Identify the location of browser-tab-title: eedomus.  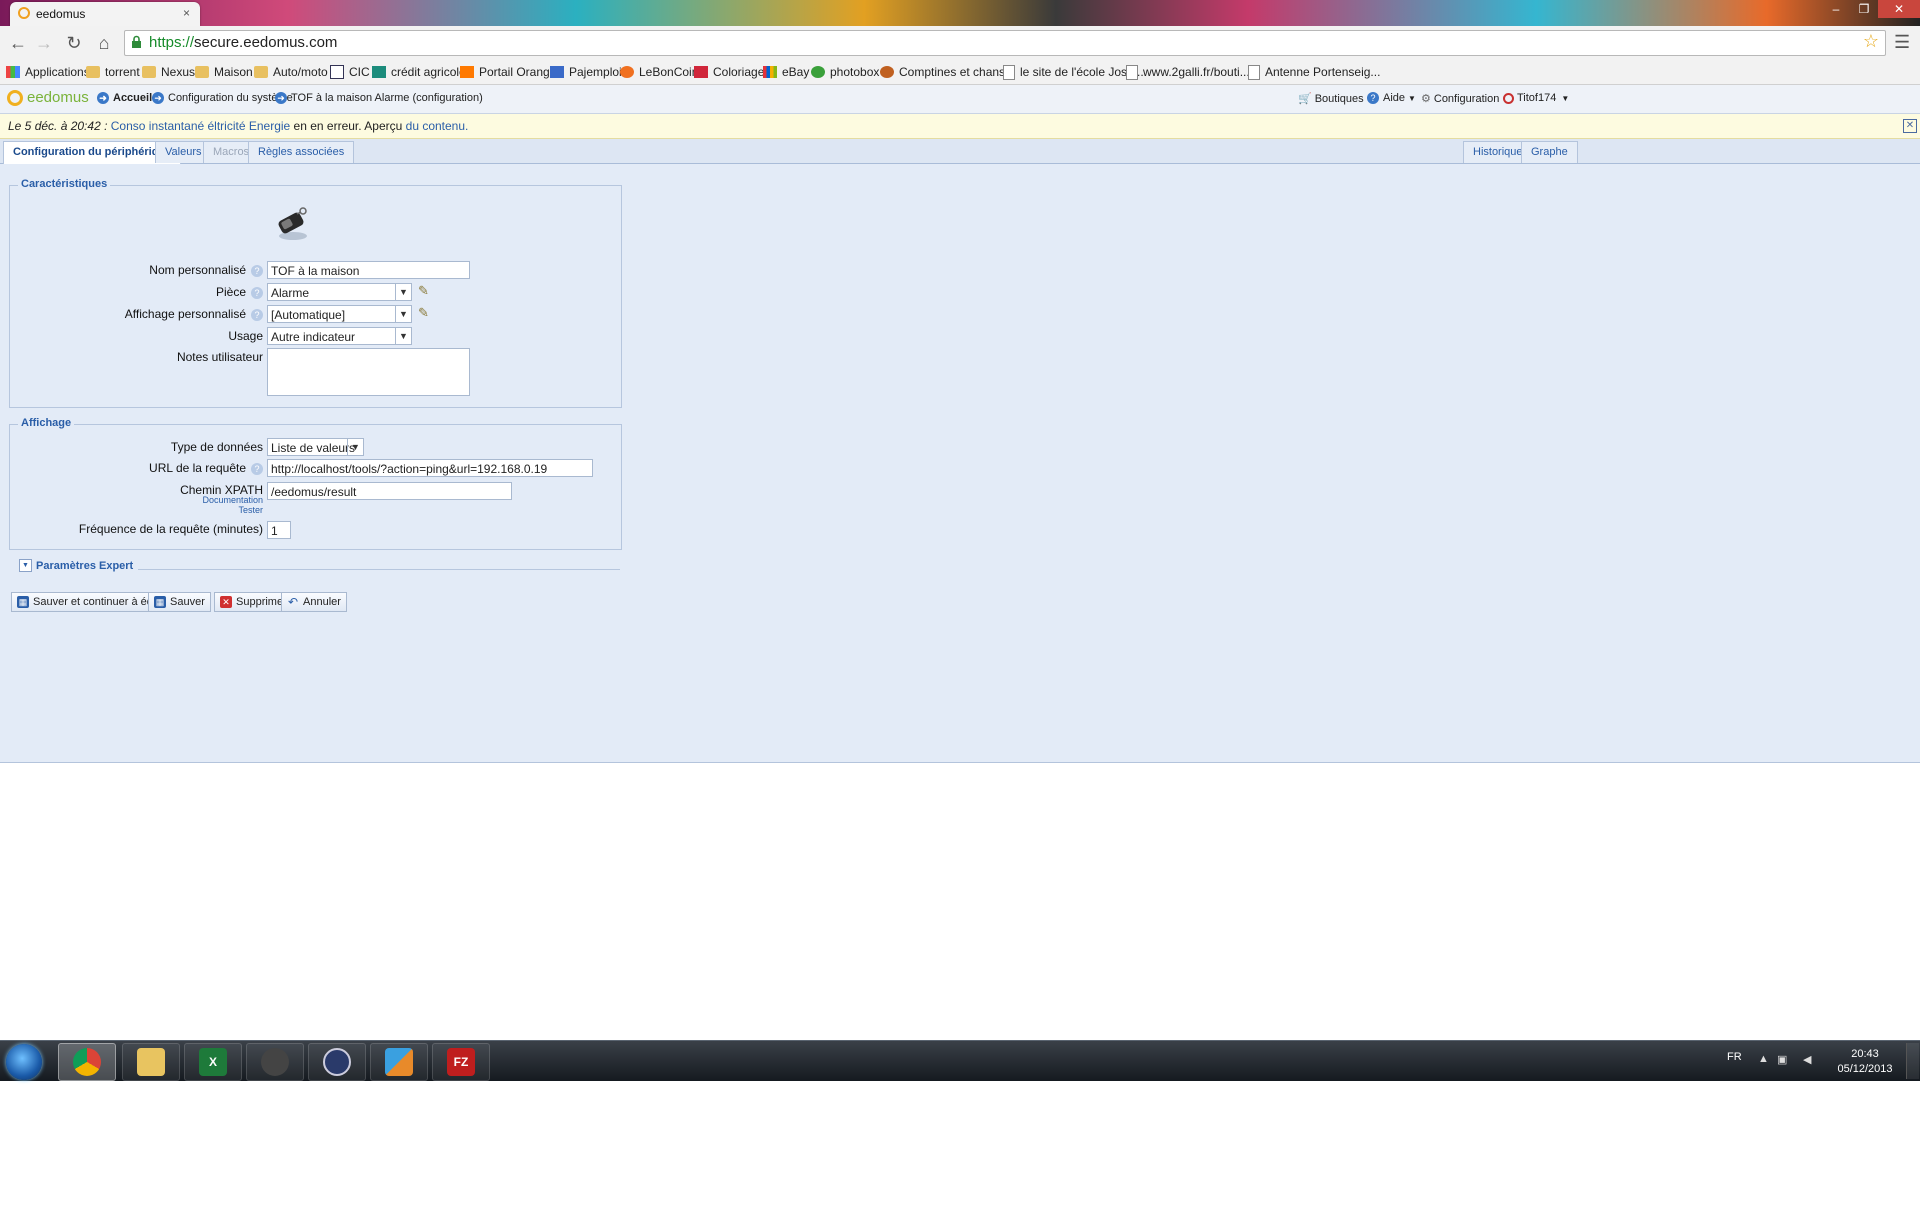
(61, 14).